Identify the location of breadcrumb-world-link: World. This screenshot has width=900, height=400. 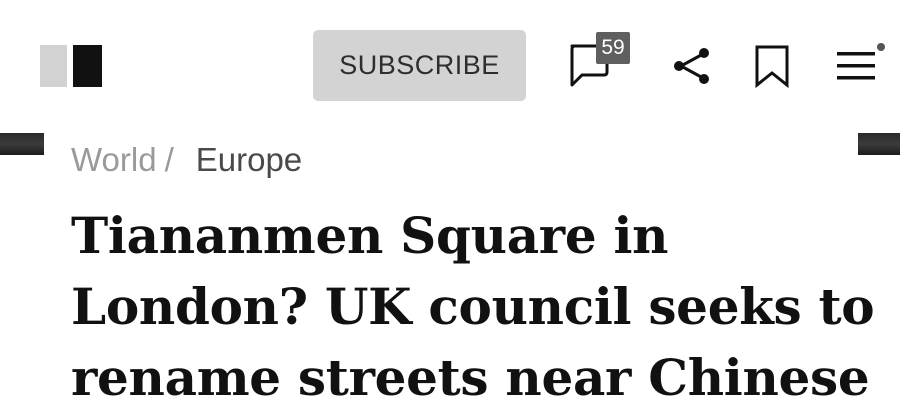
(114, 160).